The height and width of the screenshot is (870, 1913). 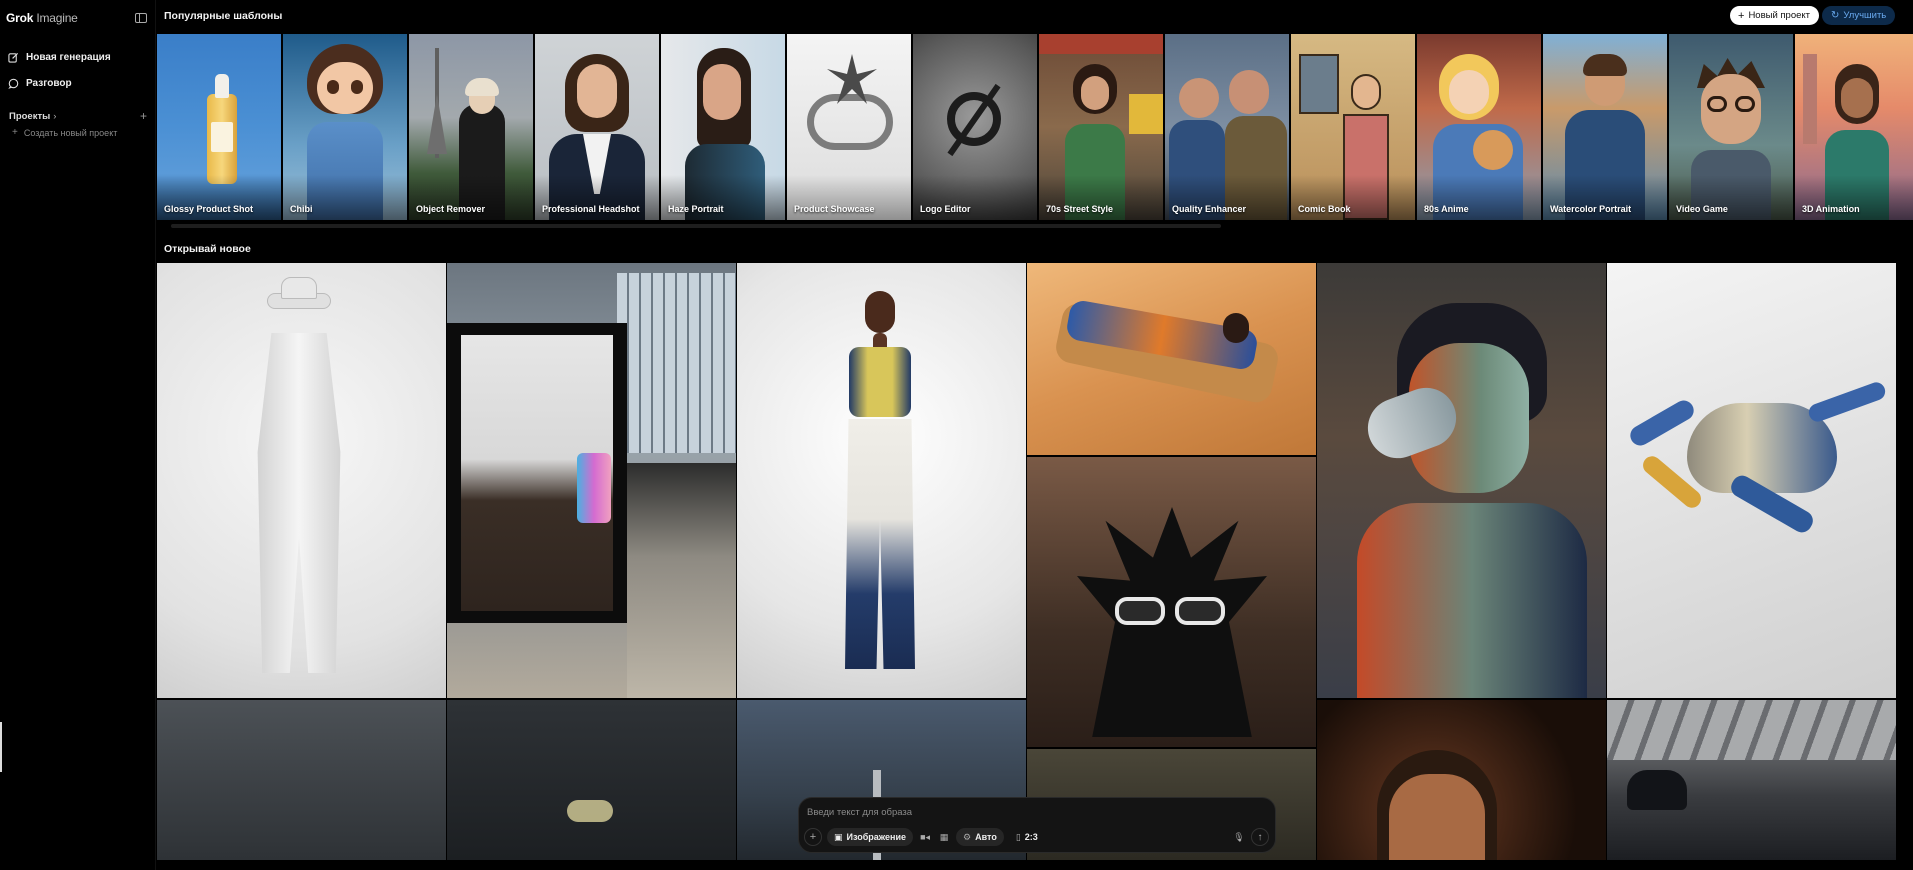 I want to click on template-card: Chibi, so click(x=345, y=127).